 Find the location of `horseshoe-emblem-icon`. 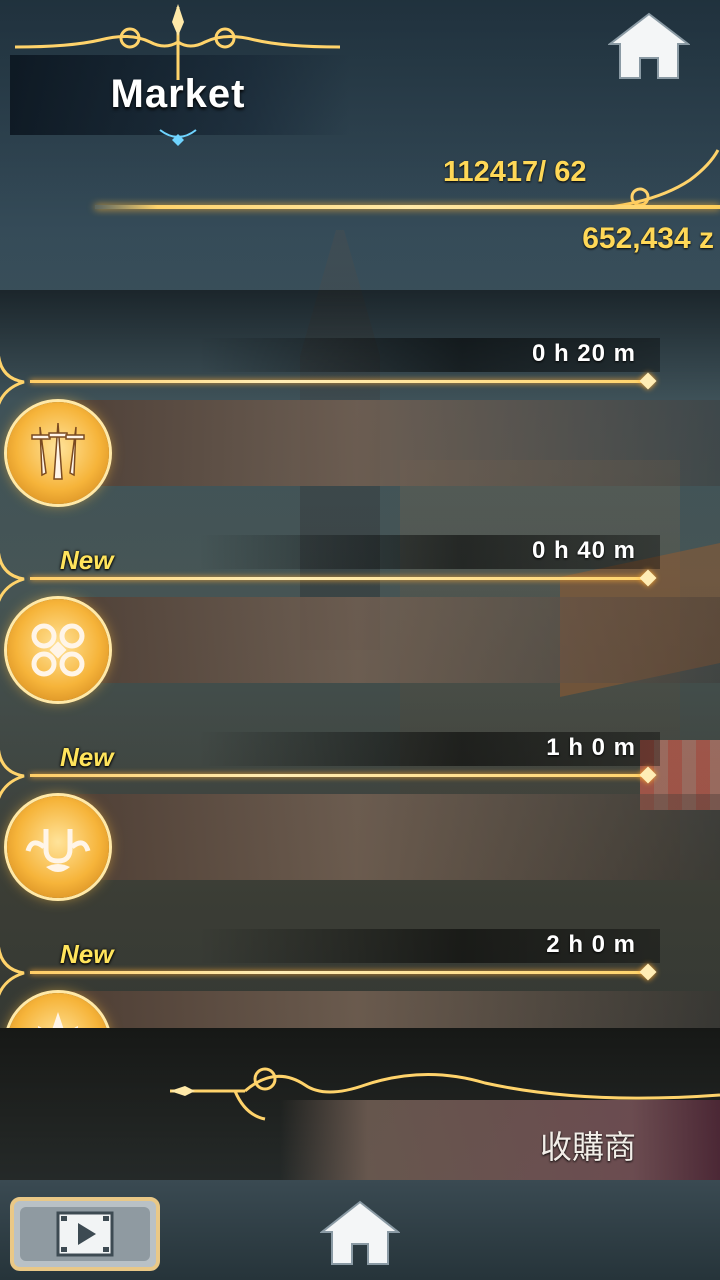

horseshoe-emblem-icon is located at coordinates (58, 850).